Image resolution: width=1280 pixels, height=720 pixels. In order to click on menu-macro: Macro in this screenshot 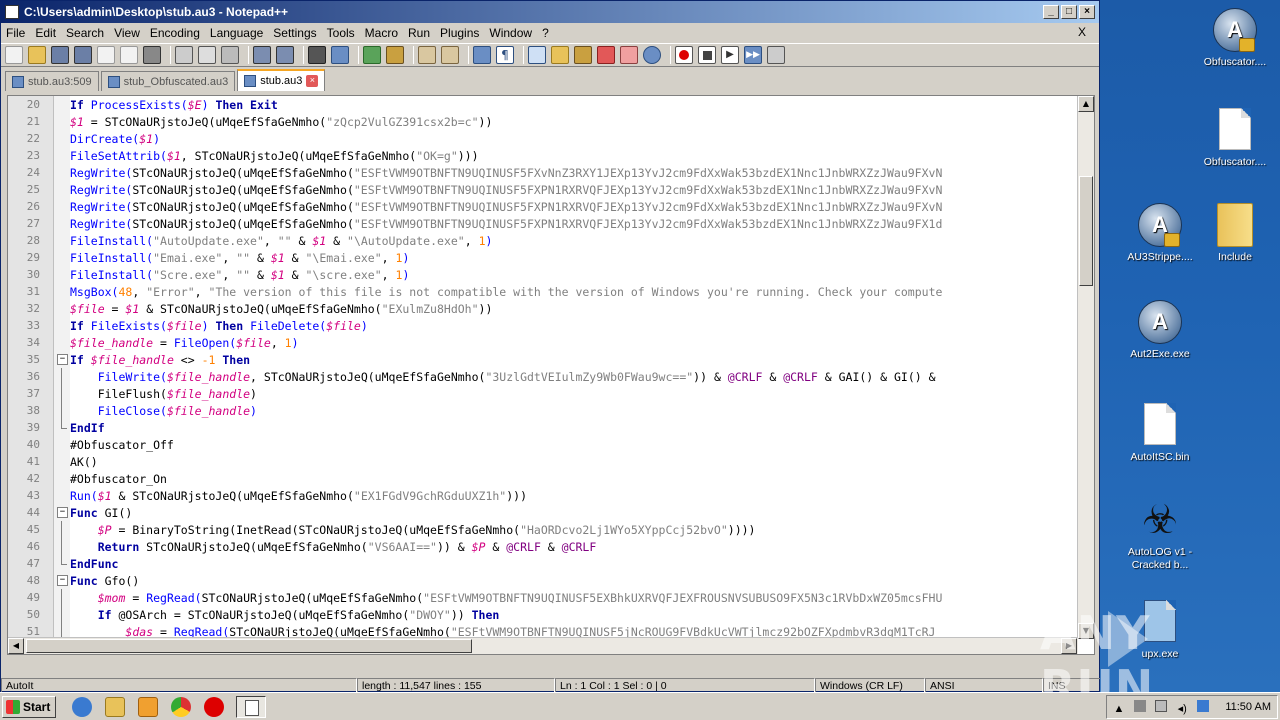, I will do `click(381, 33)`.